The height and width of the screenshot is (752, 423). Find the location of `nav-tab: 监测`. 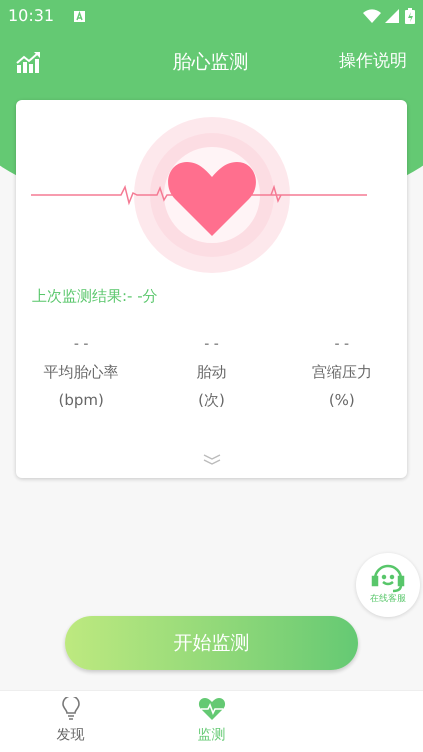

nav-tab: 监测 is located at coordinates (211, 721).